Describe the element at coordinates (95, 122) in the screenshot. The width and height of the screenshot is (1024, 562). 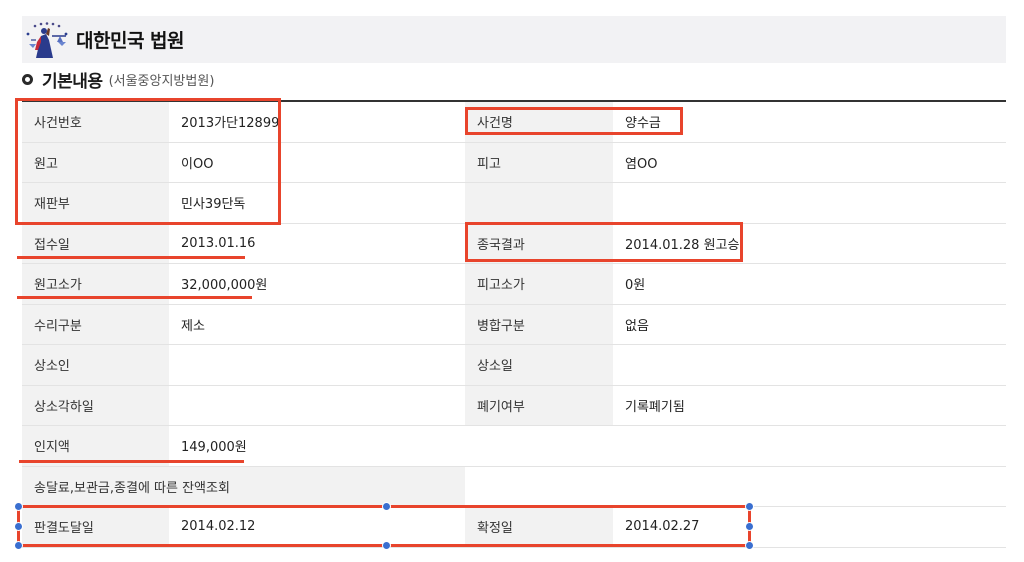
I see `field-label: 사건번호` at that location.